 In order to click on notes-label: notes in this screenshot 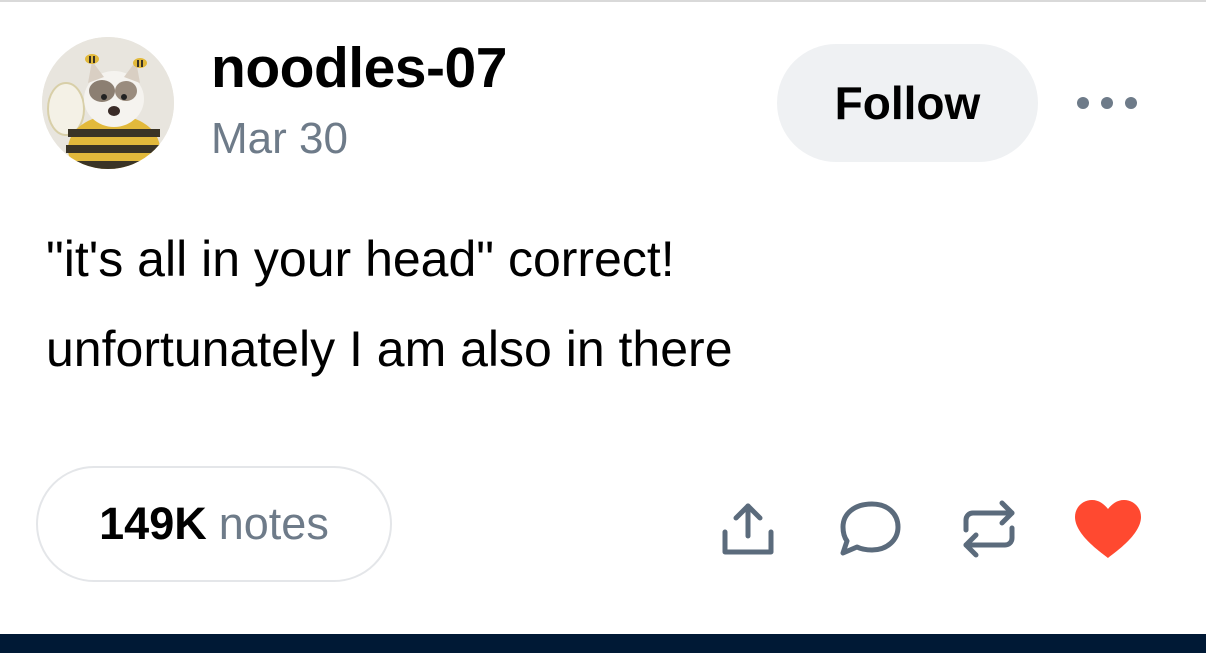, I will do `click(273, 523)`.